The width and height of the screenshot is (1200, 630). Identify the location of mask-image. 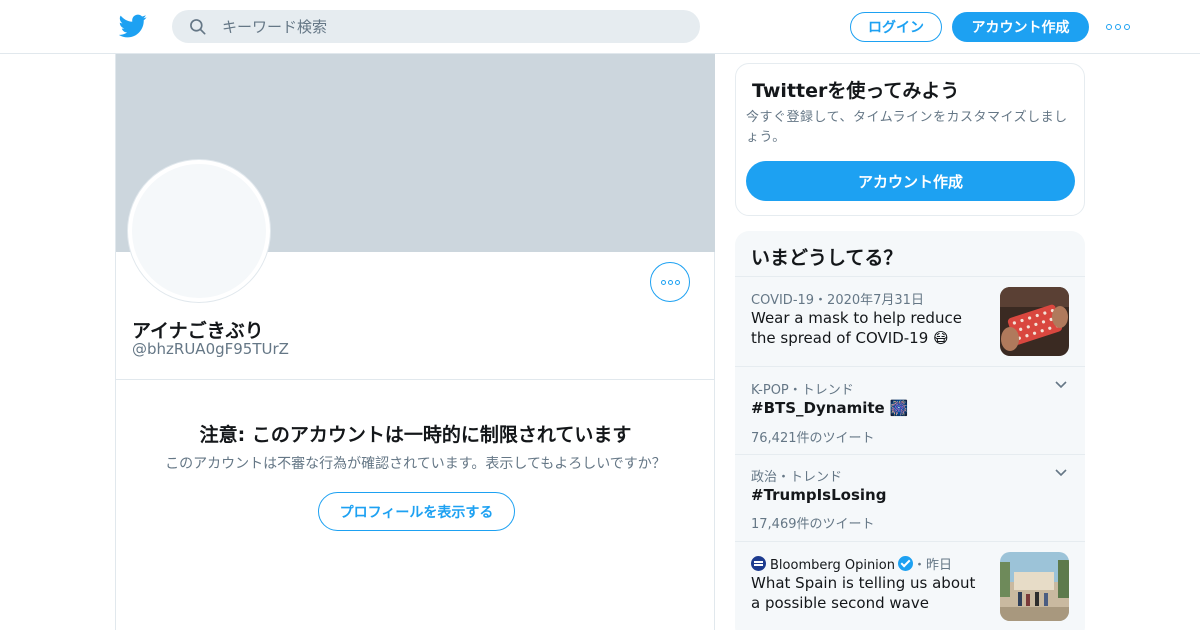
(1034, 321).